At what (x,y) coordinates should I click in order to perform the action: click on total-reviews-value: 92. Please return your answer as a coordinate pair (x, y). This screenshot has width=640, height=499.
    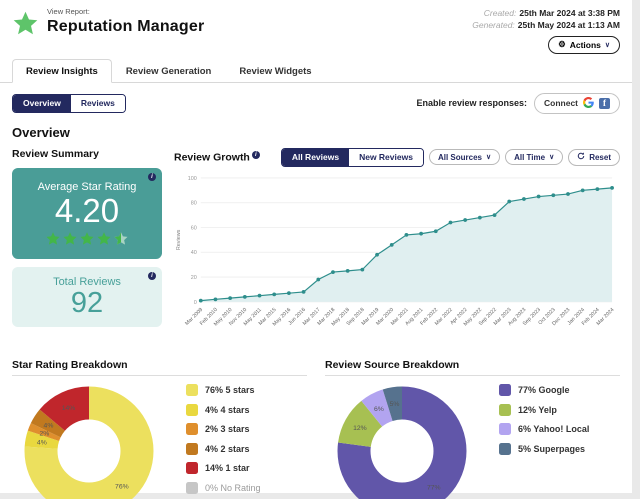
    Looking at the image, I should click on (87, 302).